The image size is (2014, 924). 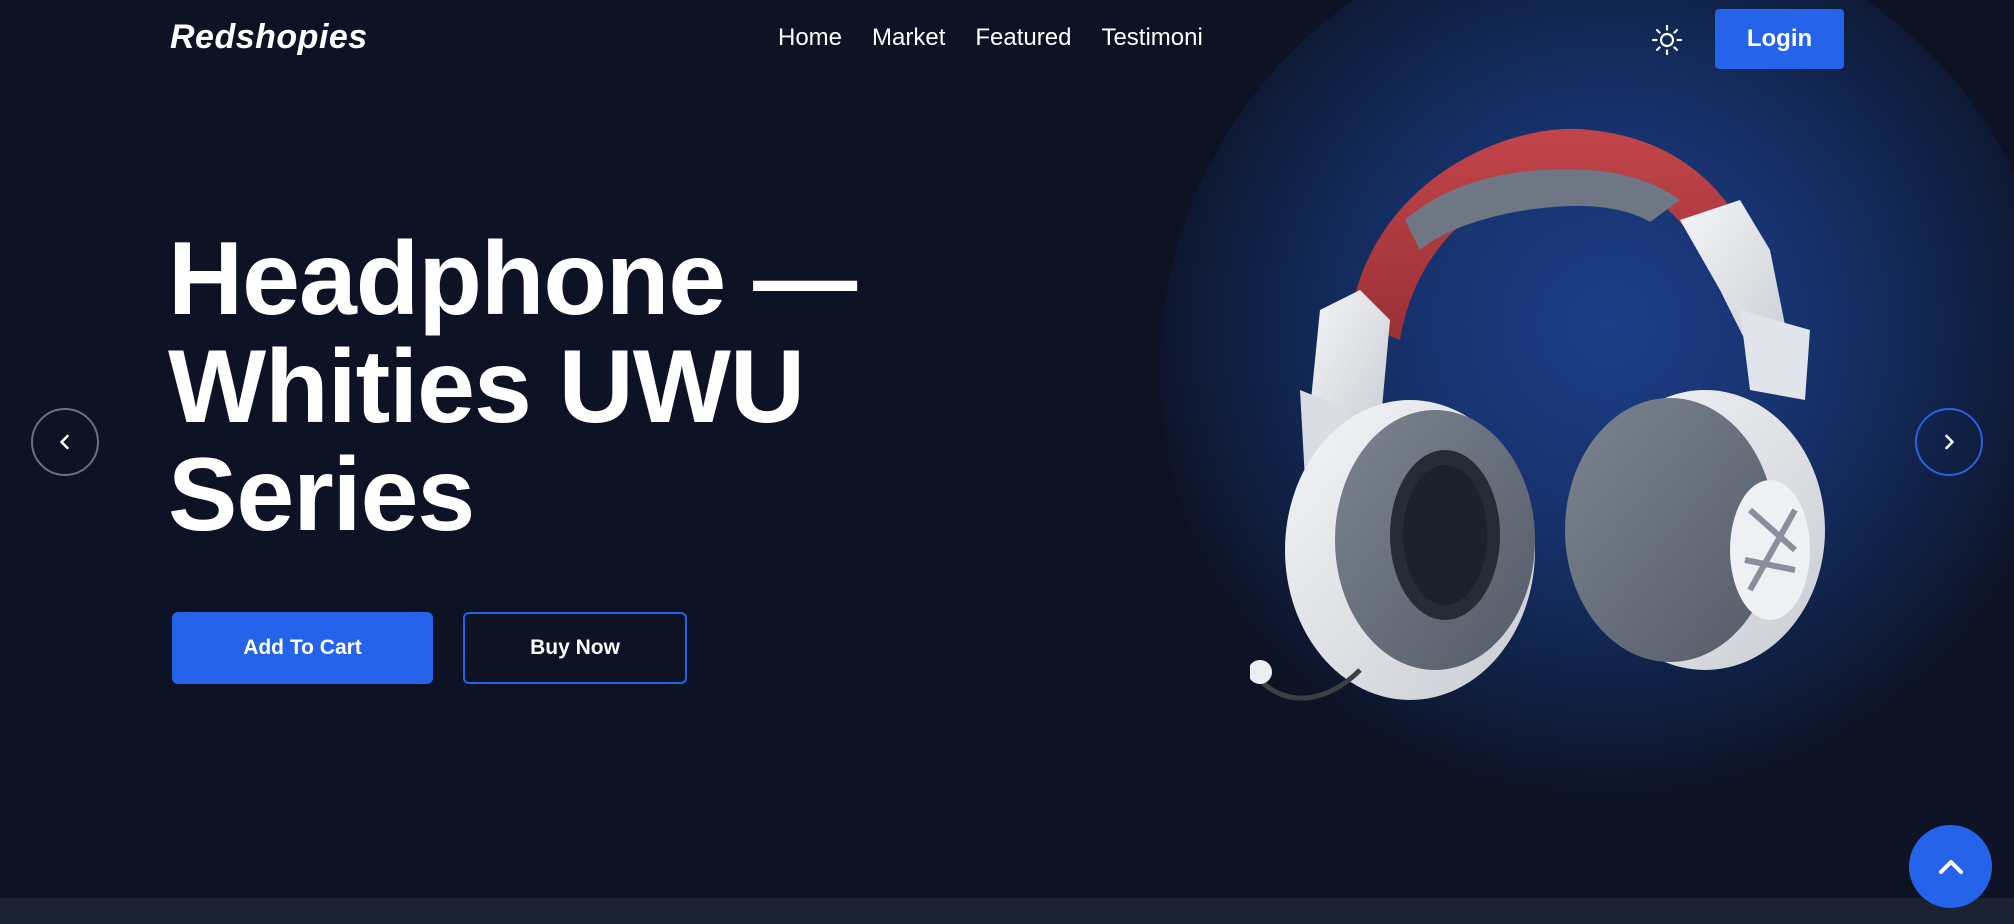 I want to click on nav-featured: Featured, so click(x=1023, y=38).